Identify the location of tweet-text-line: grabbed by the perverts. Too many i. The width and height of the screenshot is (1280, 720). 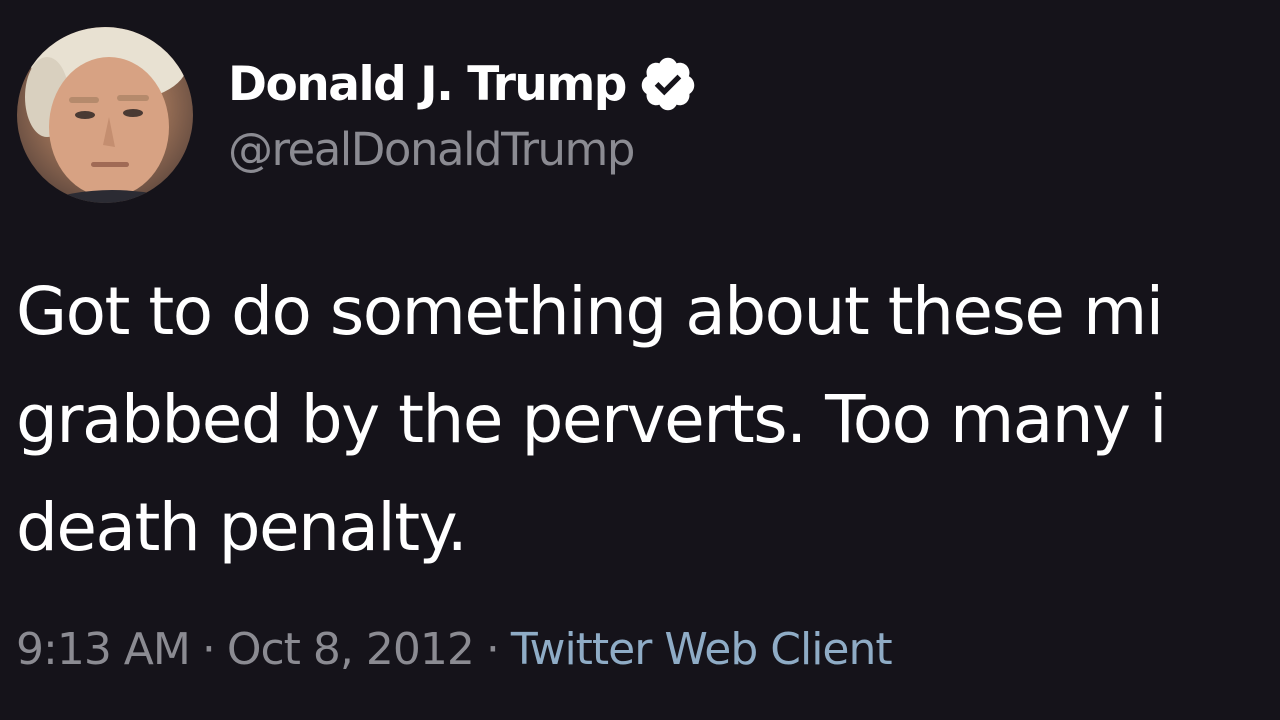
(591, 419).